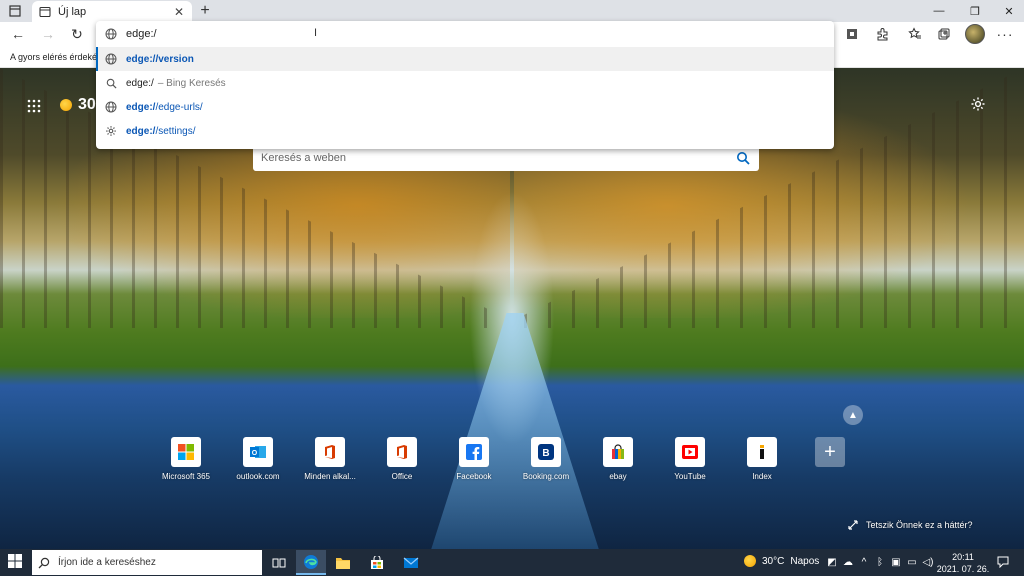 Image resolution: width=1024 pixels, height=576 pixels. I want to click on extensions-icon, so click(882, 34).